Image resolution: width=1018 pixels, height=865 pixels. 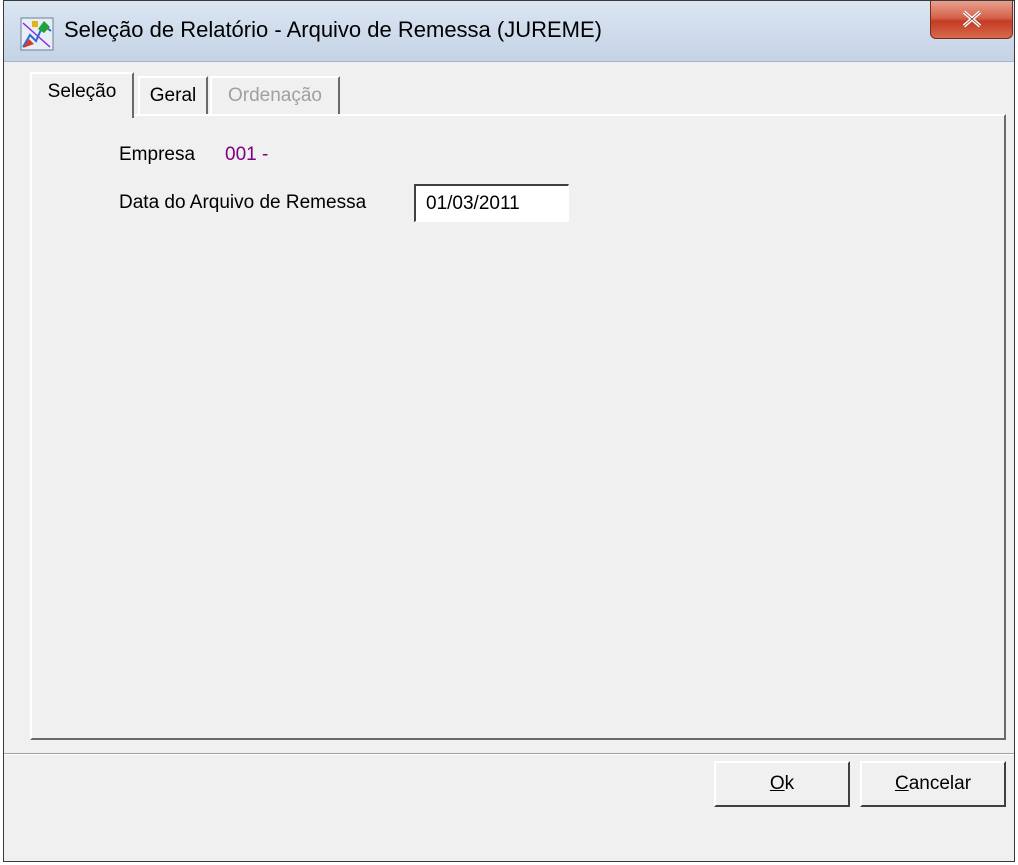 I want to click on ok-button: Ok, so click(x=782, y=784).